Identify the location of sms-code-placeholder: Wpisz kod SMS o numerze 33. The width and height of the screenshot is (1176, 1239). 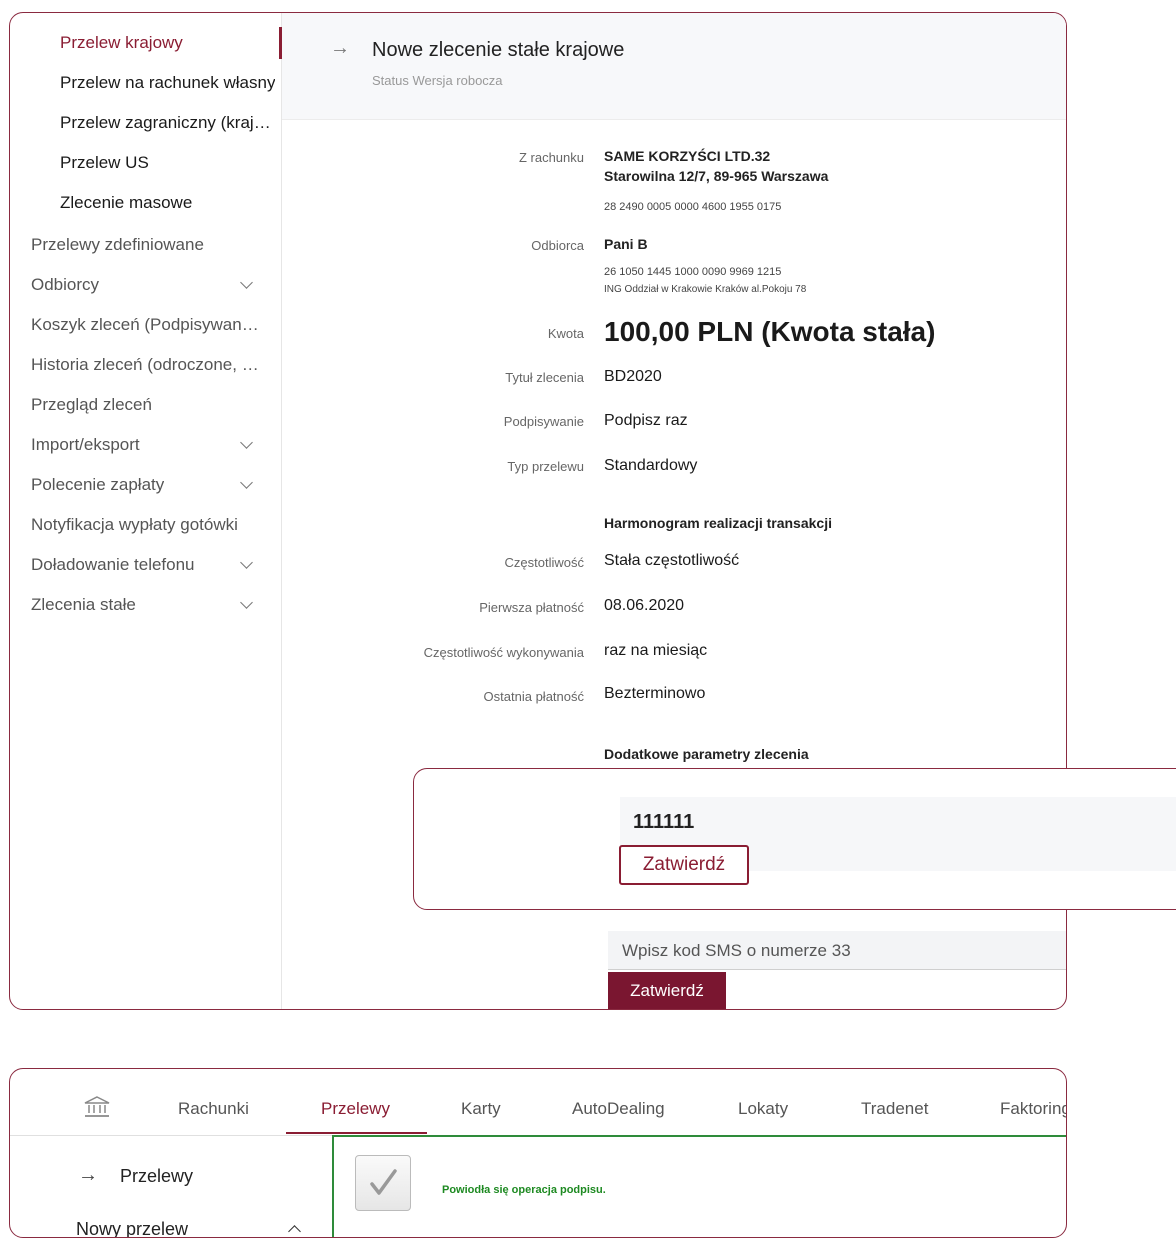
(736, 950).